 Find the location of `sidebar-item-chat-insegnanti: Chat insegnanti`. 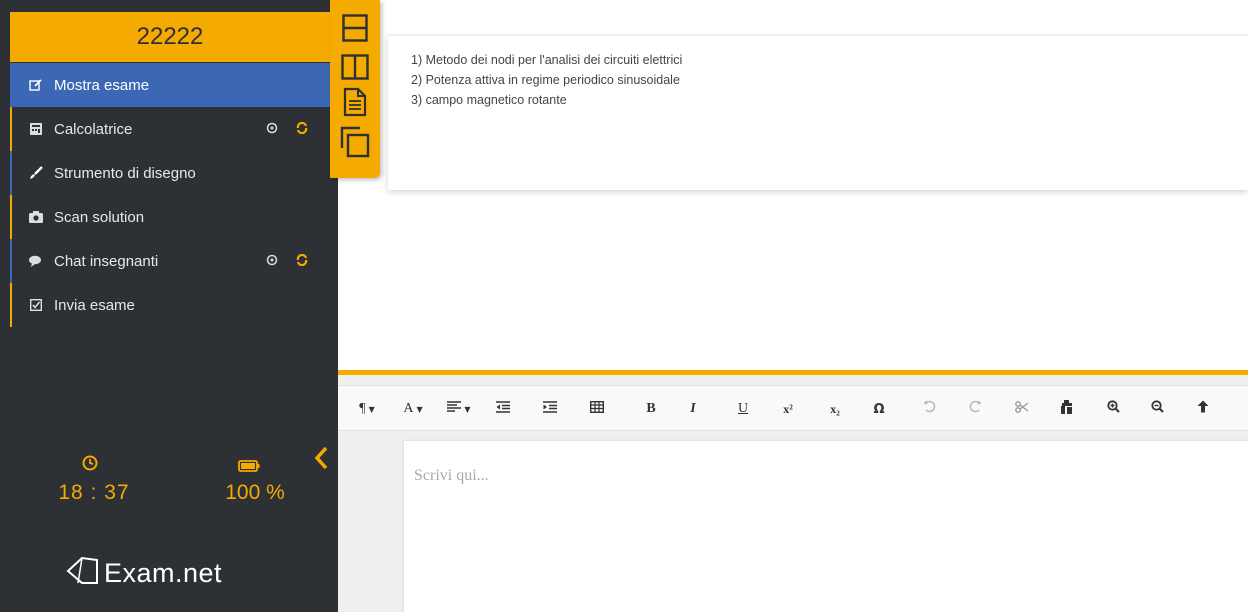

sidebar-item-chat-insegnanti: Chat insegnanti is located at coordinates (170, 261).